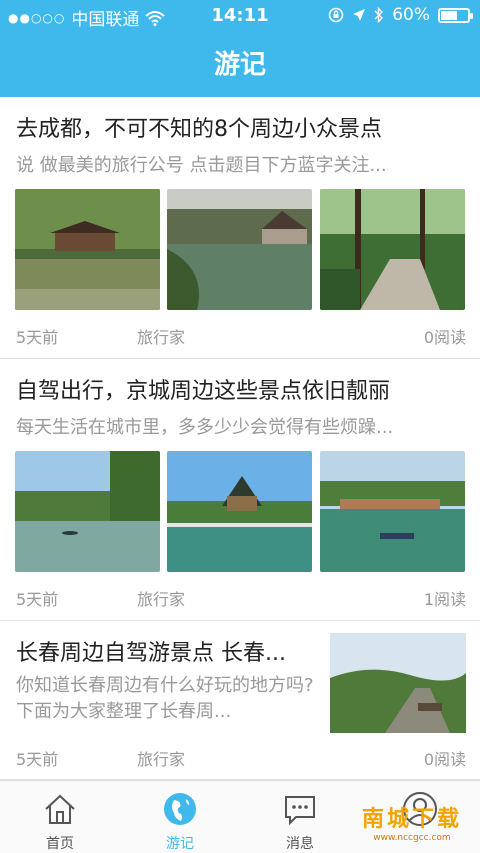  I want to click on tab-messages: 消息, so click(300, 817).